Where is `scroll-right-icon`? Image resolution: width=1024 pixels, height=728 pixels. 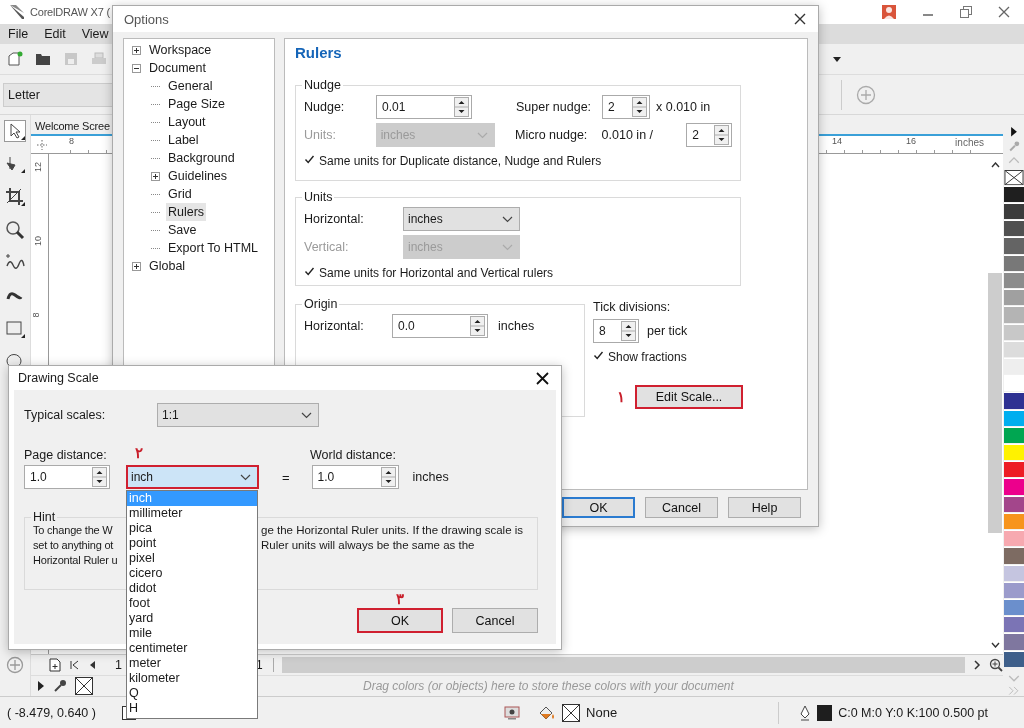
scroll-right-icon is located at coordinates (977, 665).